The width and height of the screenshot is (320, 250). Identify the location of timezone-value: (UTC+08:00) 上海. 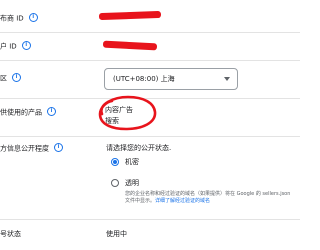
(144, 79).